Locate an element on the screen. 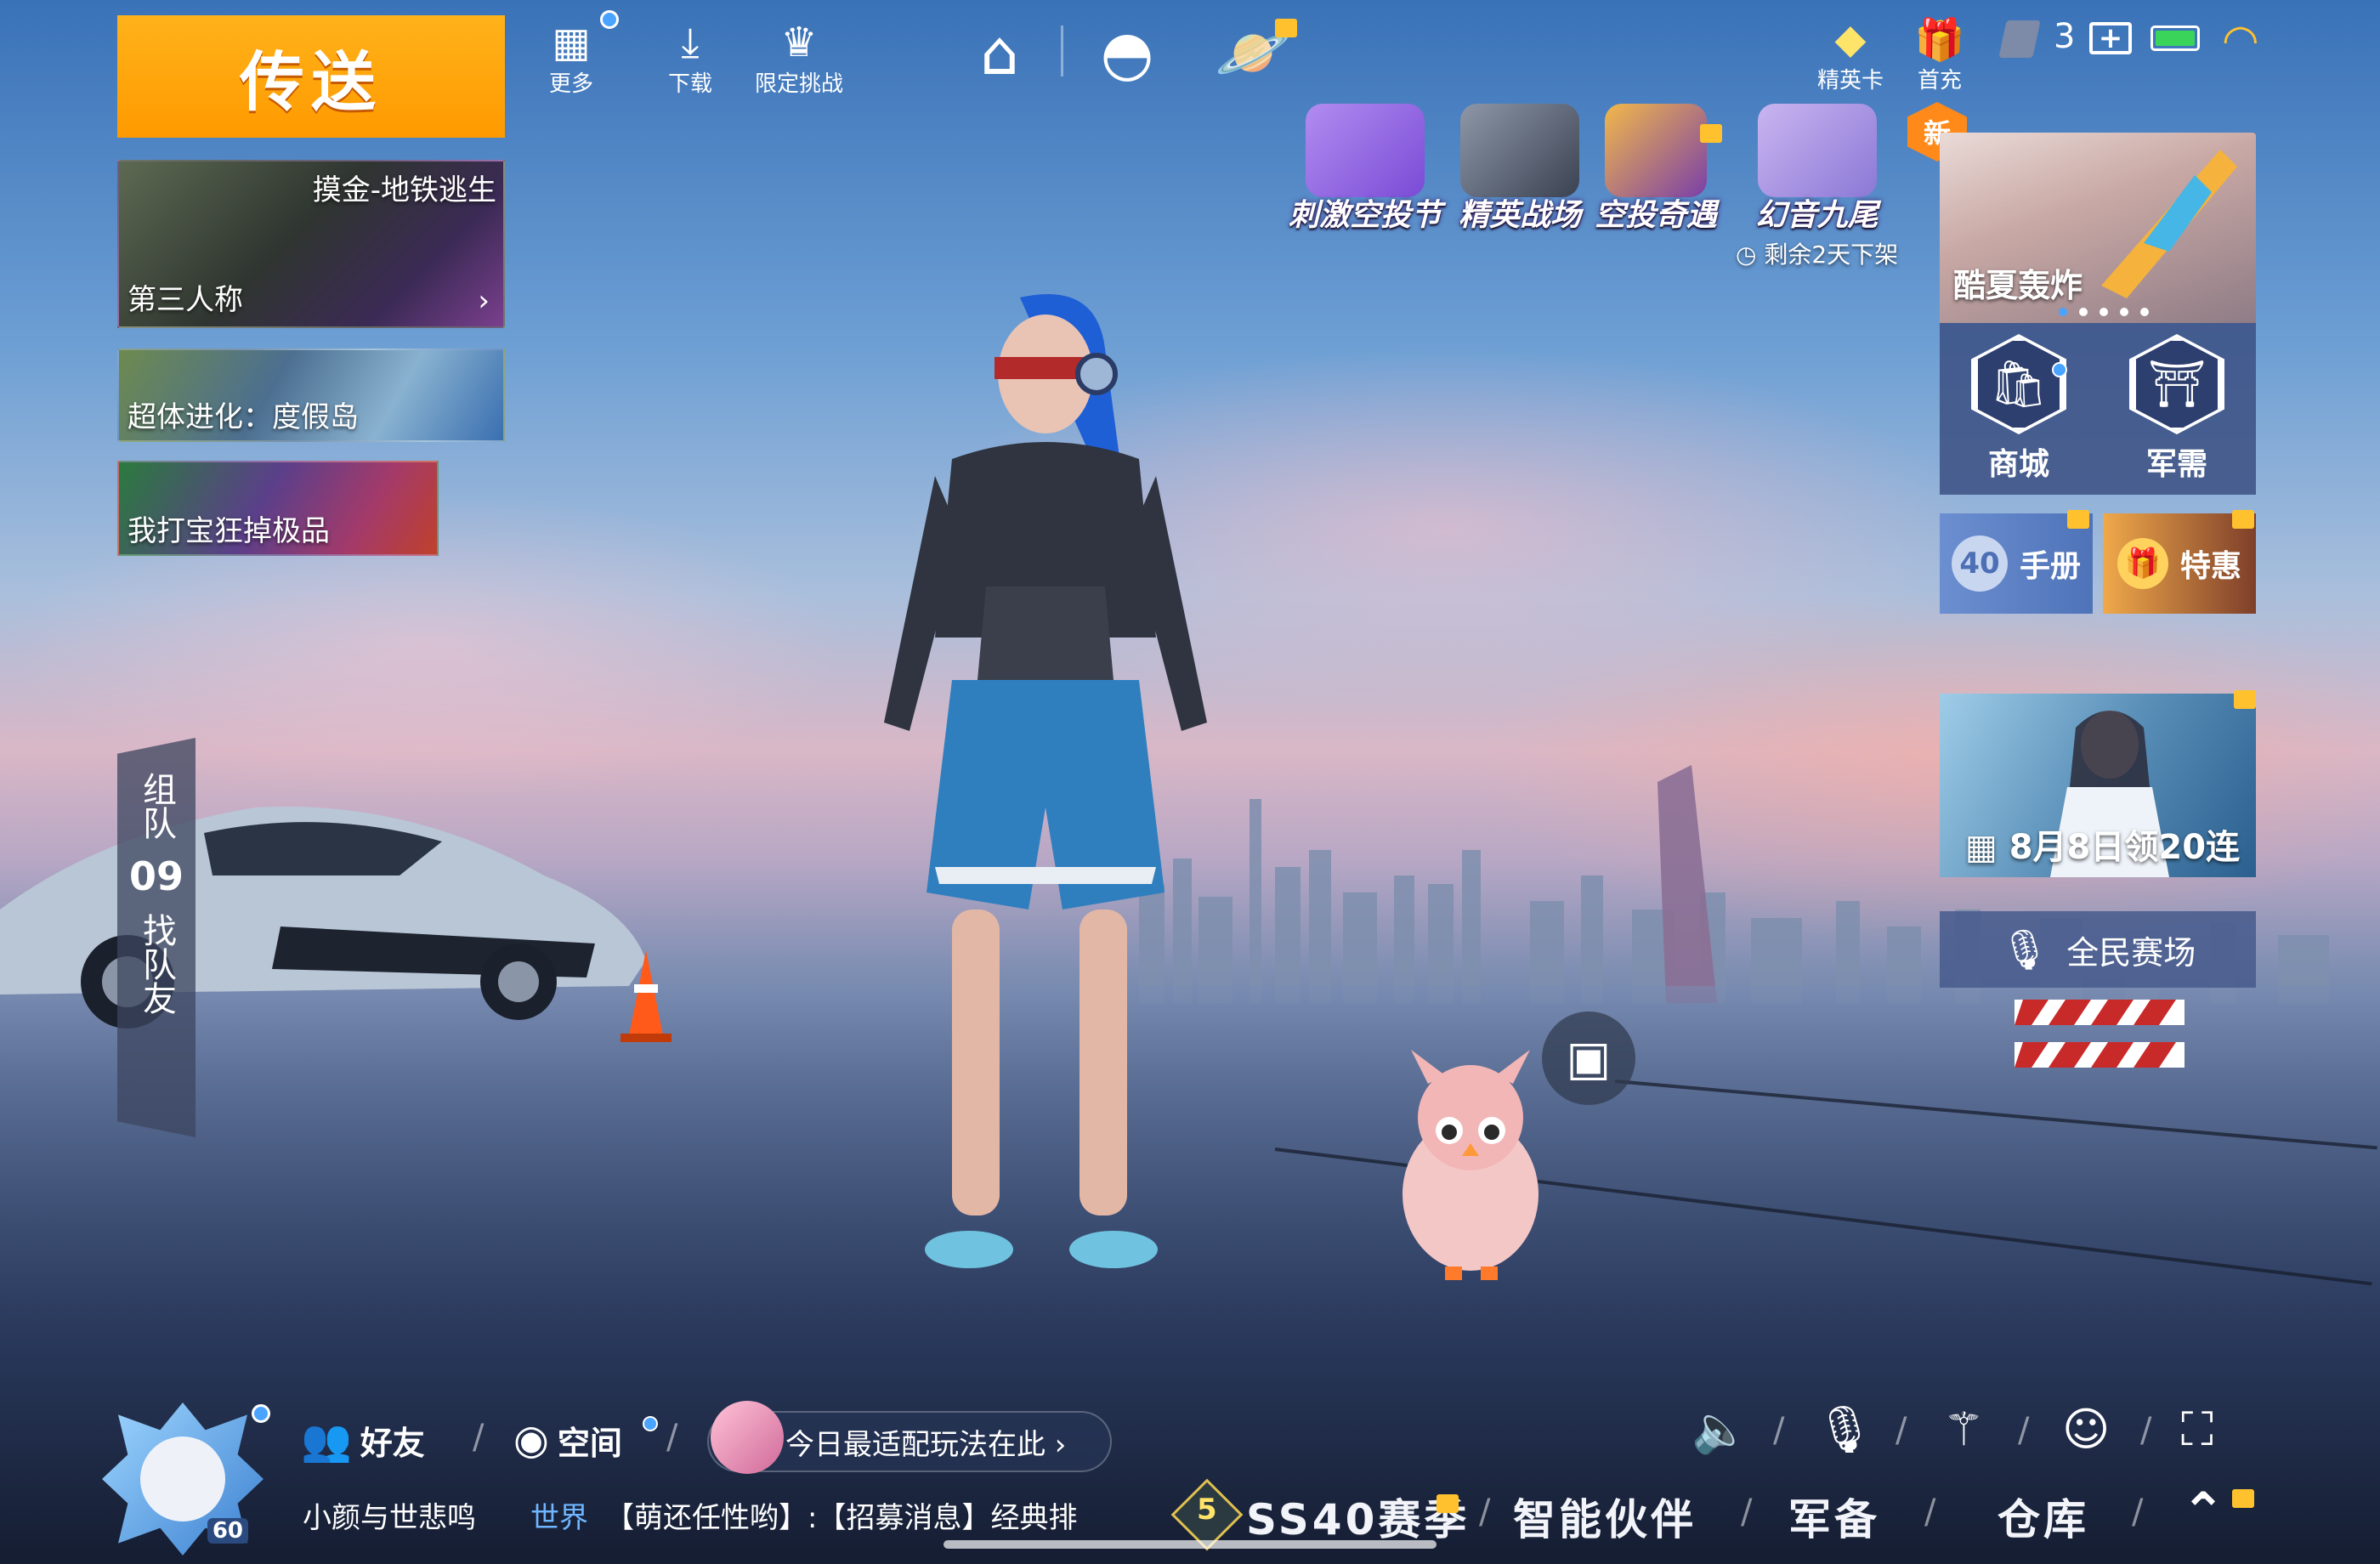 The height and width of the screenshot is (1564, 2380). chat-channel: 世界 is located at coordinates (559, 1515).